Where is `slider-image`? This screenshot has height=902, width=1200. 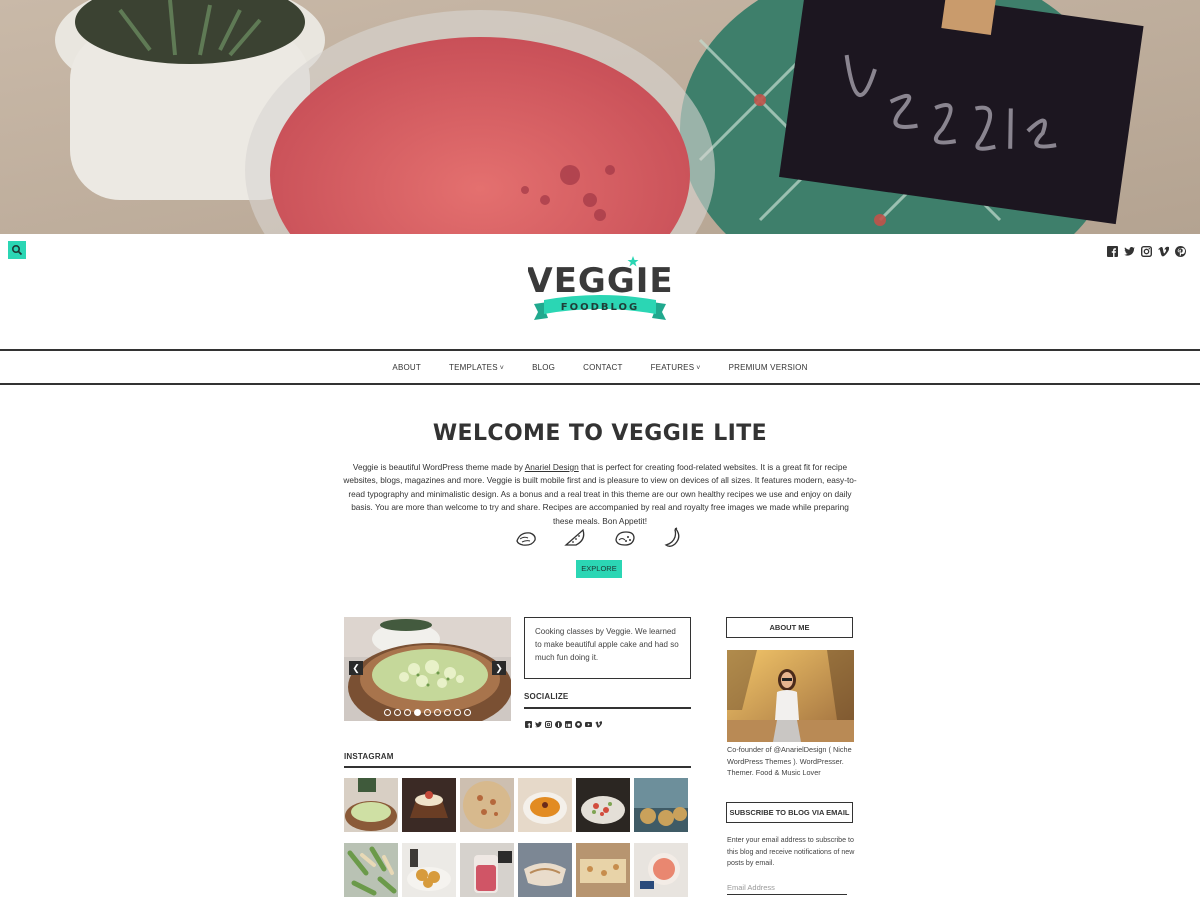 slider-image is located at coordinates (427, 669).